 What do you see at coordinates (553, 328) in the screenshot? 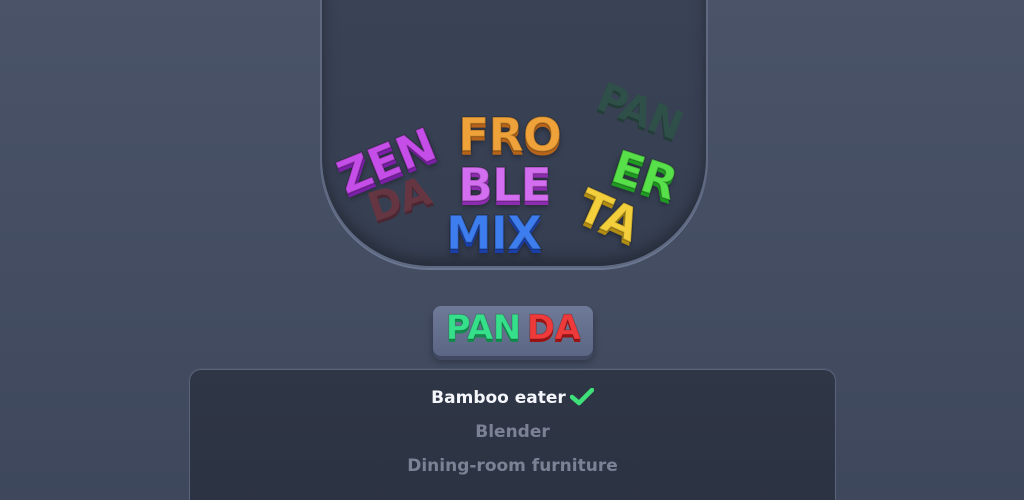
I see `answer-part-2: DA` at bounding box center [553, 328].